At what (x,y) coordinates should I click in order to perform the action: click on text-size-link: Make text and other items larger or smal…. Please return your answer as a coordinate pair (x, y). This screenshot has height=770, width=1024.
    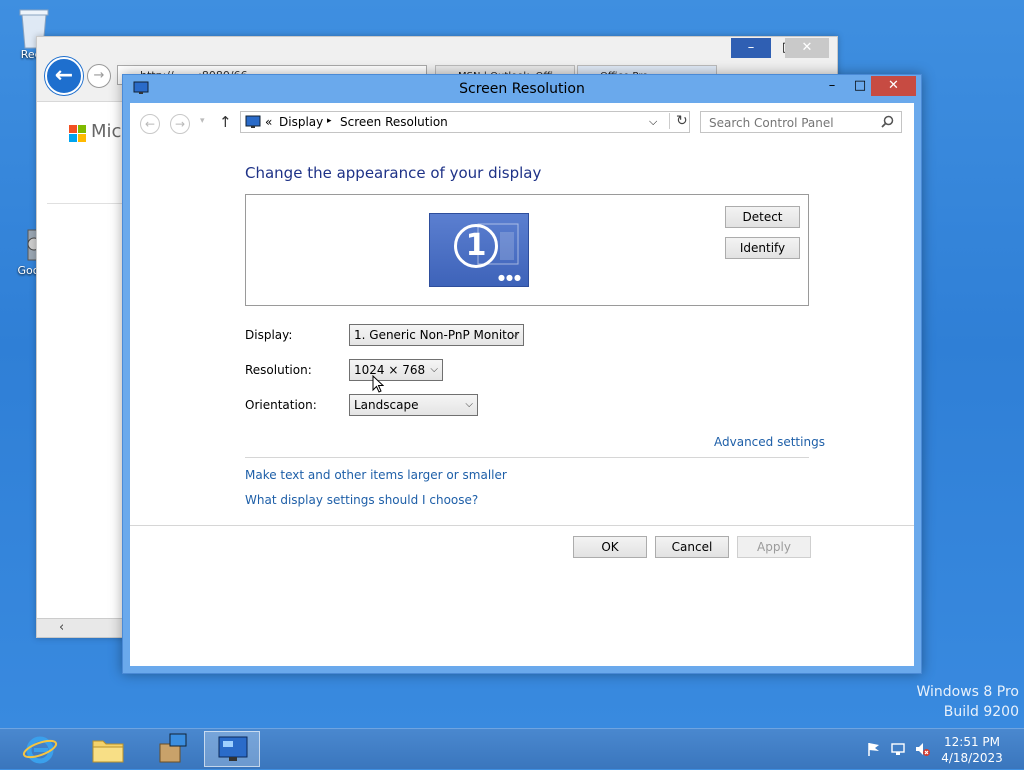
    Looking at the image, I should click on (376, 475).